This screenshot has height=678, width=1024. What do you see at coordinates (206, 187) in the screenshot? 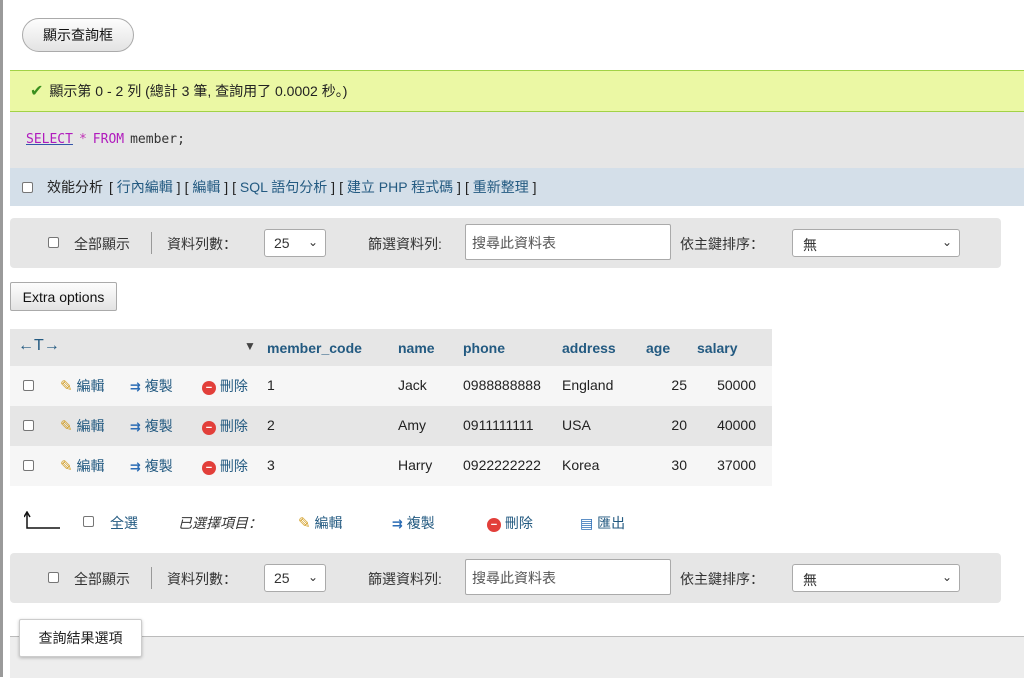
I see `edit-link: 編輯` at bounding box center [206, 187].